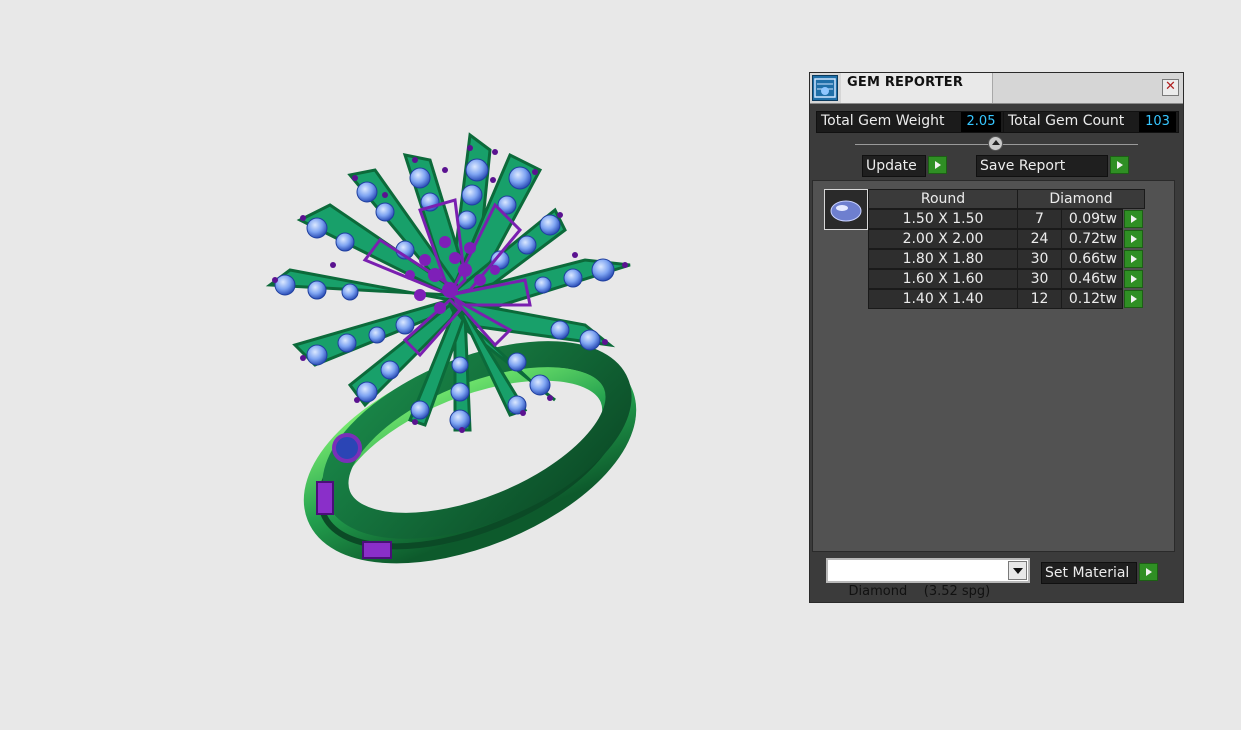  Describe the element at coordinates (894, 166) in the screenshot. I see `update-button: Update` at that location.